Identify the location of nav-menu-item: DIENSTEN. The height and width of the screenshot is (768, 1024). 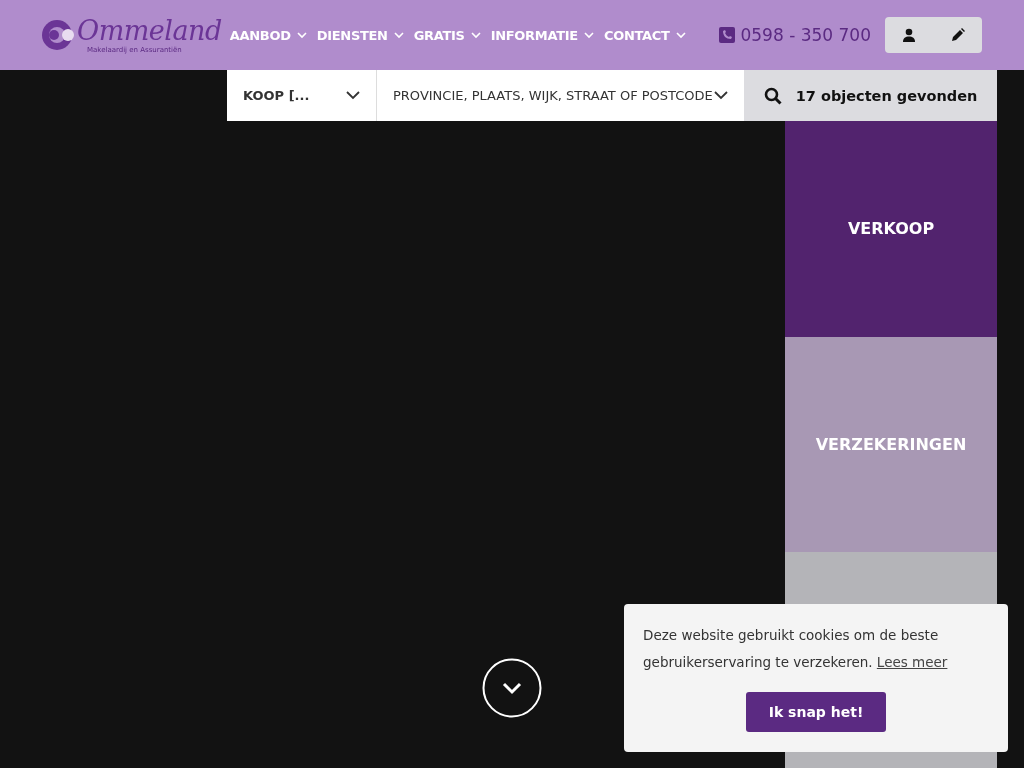
(360, 35).